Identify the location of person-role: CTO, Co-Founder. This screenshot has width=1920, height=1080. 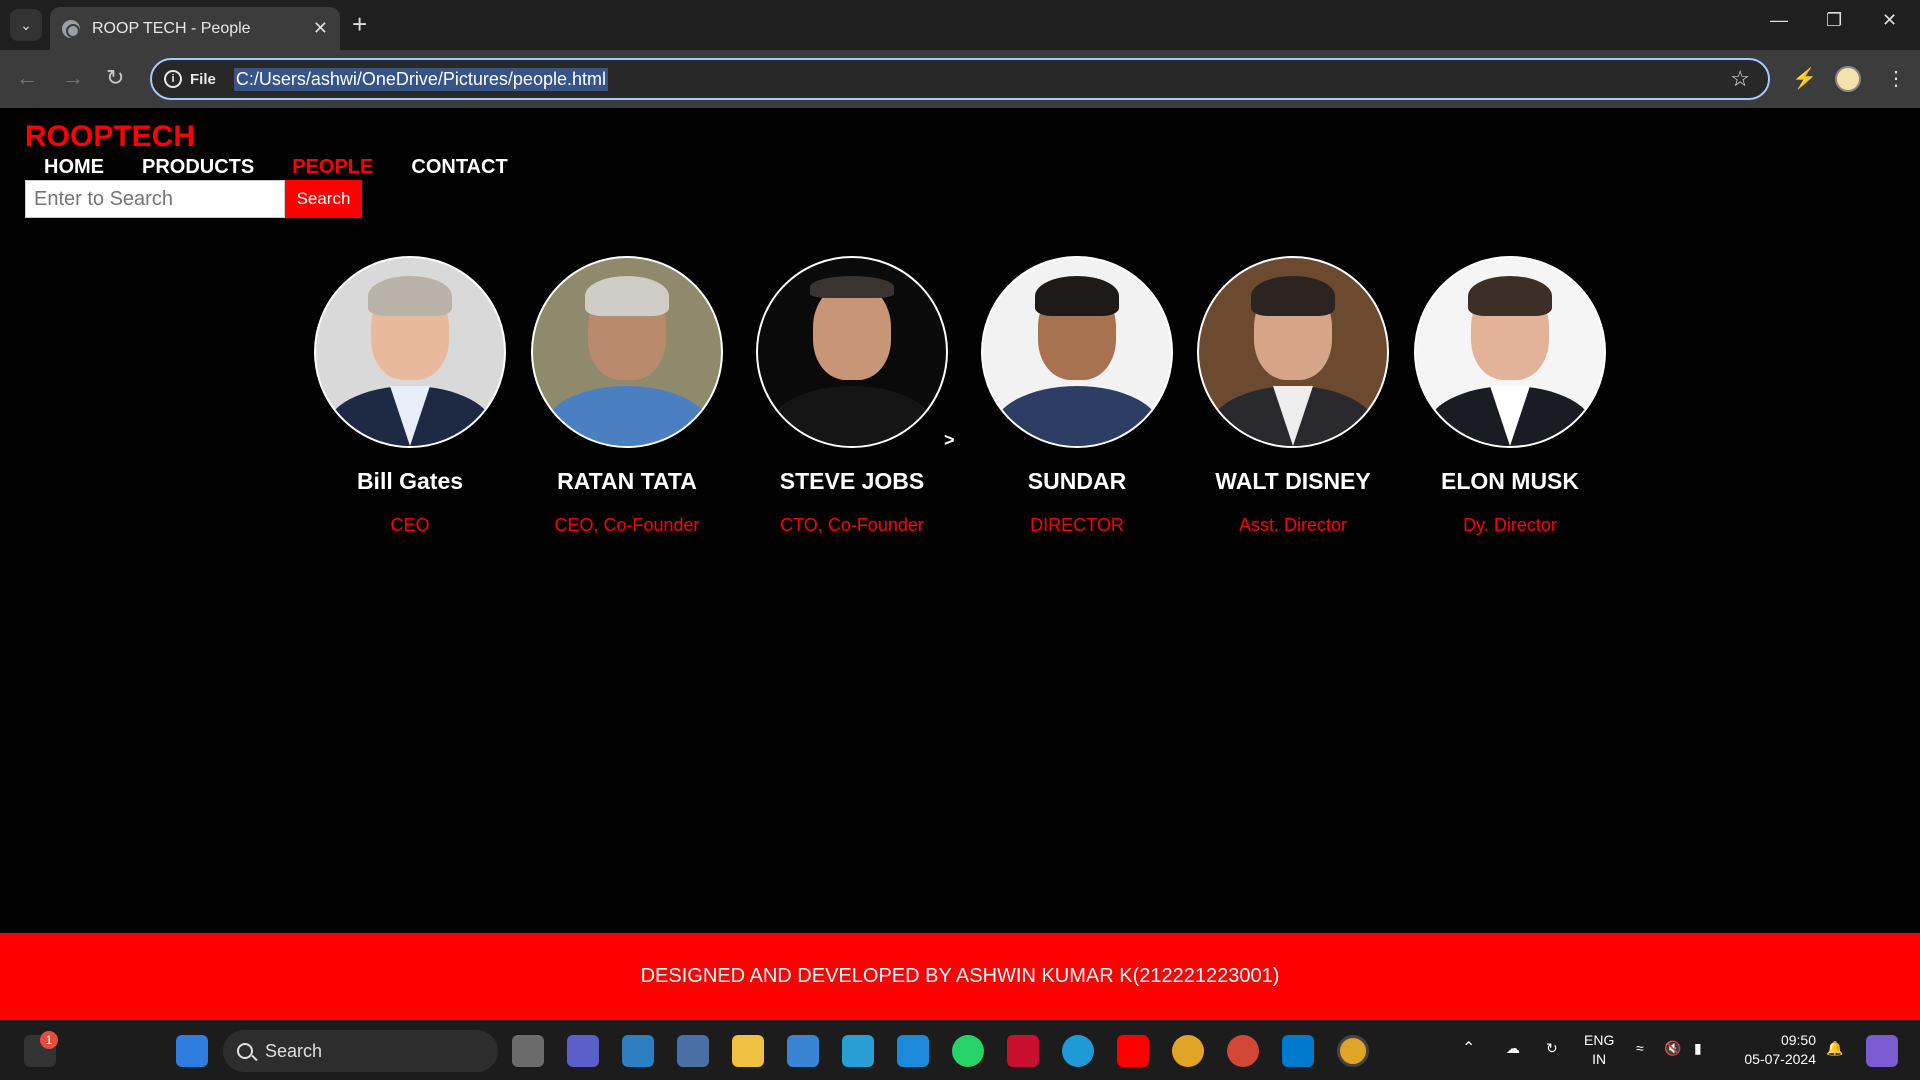
(852, 525).